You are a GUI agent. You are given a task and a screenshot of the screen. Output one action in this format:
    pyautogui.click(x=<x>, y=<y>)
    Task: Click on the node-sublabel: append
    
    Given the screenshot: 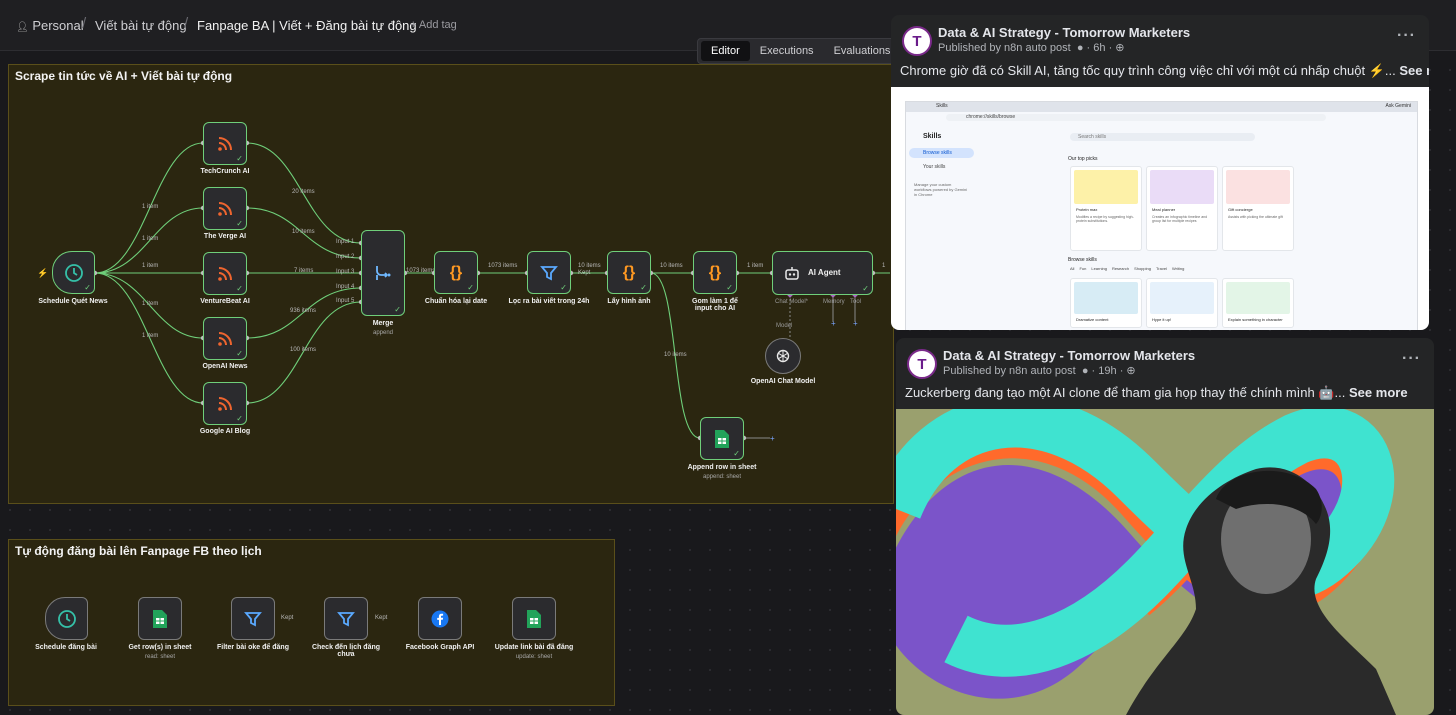 What is the action you would take?
    pyautogui.click(x=383, y=333)
    